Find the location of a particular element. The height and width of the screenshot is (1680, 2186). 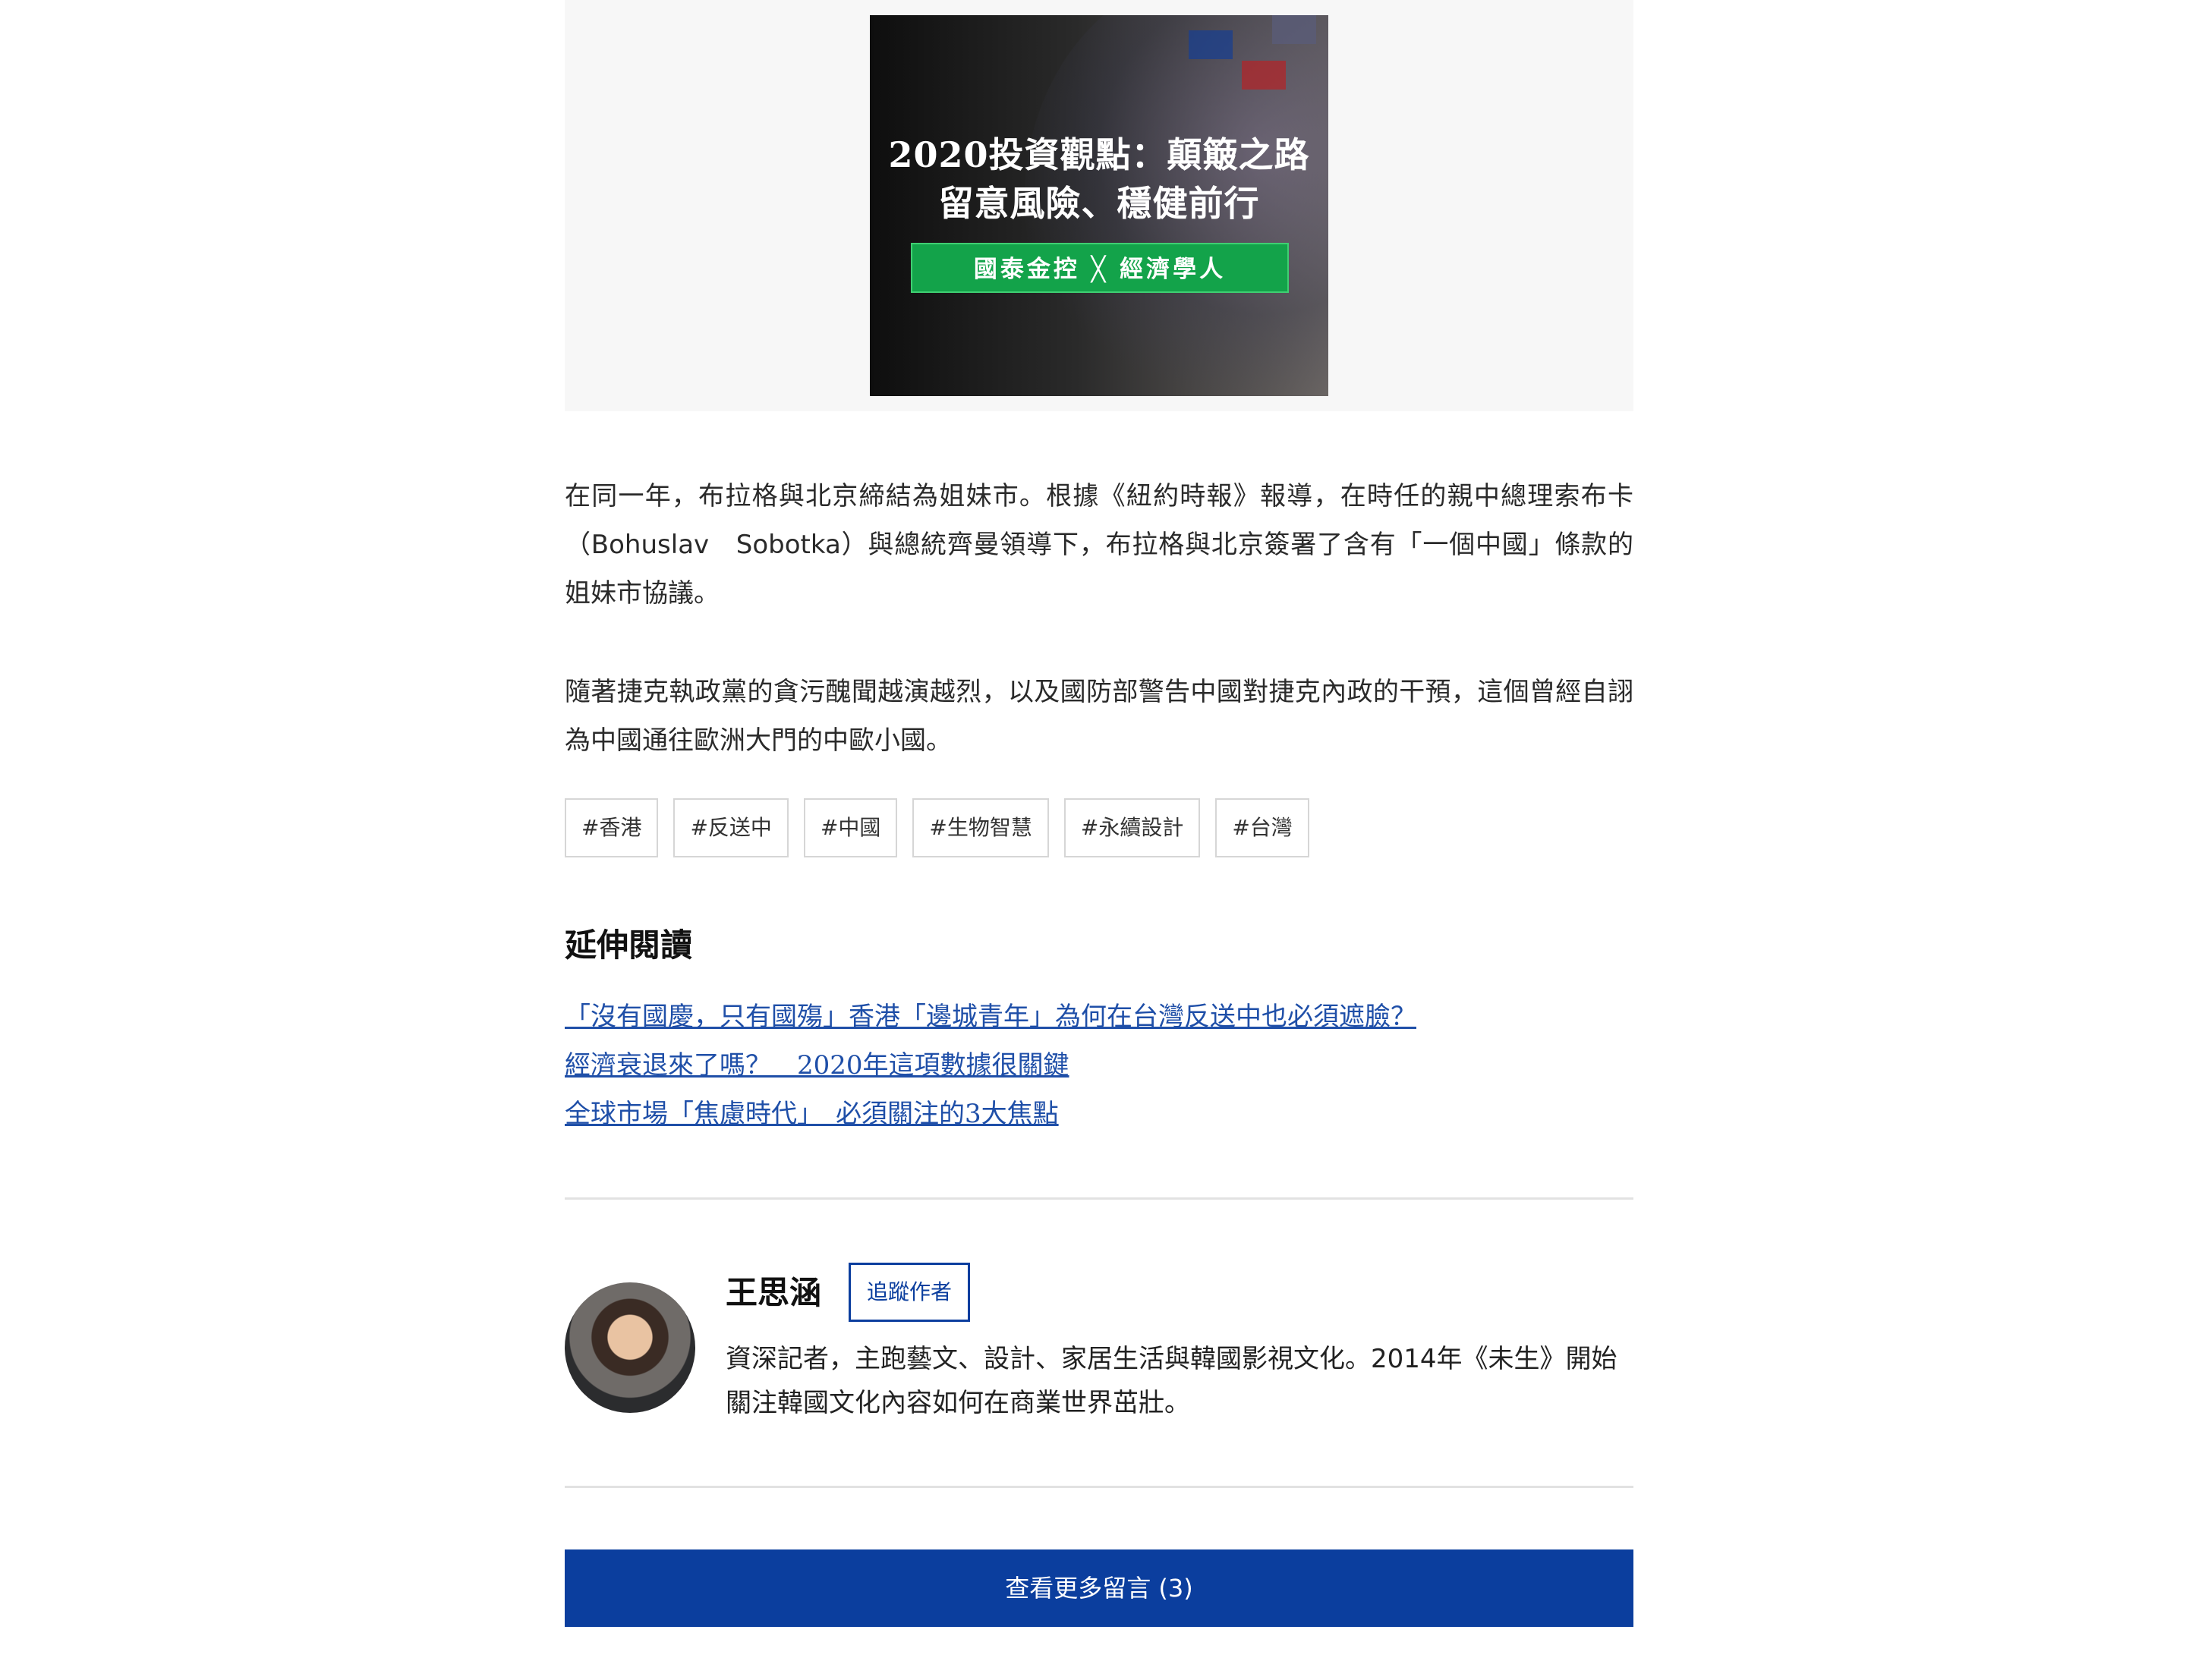

more-comments-button: 查看更多留言 (3) is located at coordinates (1099, 1588).